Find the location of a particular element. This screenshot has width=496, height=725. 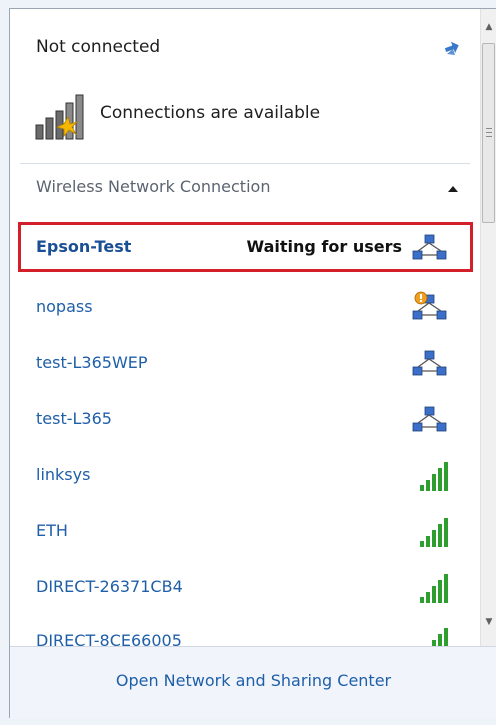

network-item-nopass: nopass is located at coordinates (245, 307).